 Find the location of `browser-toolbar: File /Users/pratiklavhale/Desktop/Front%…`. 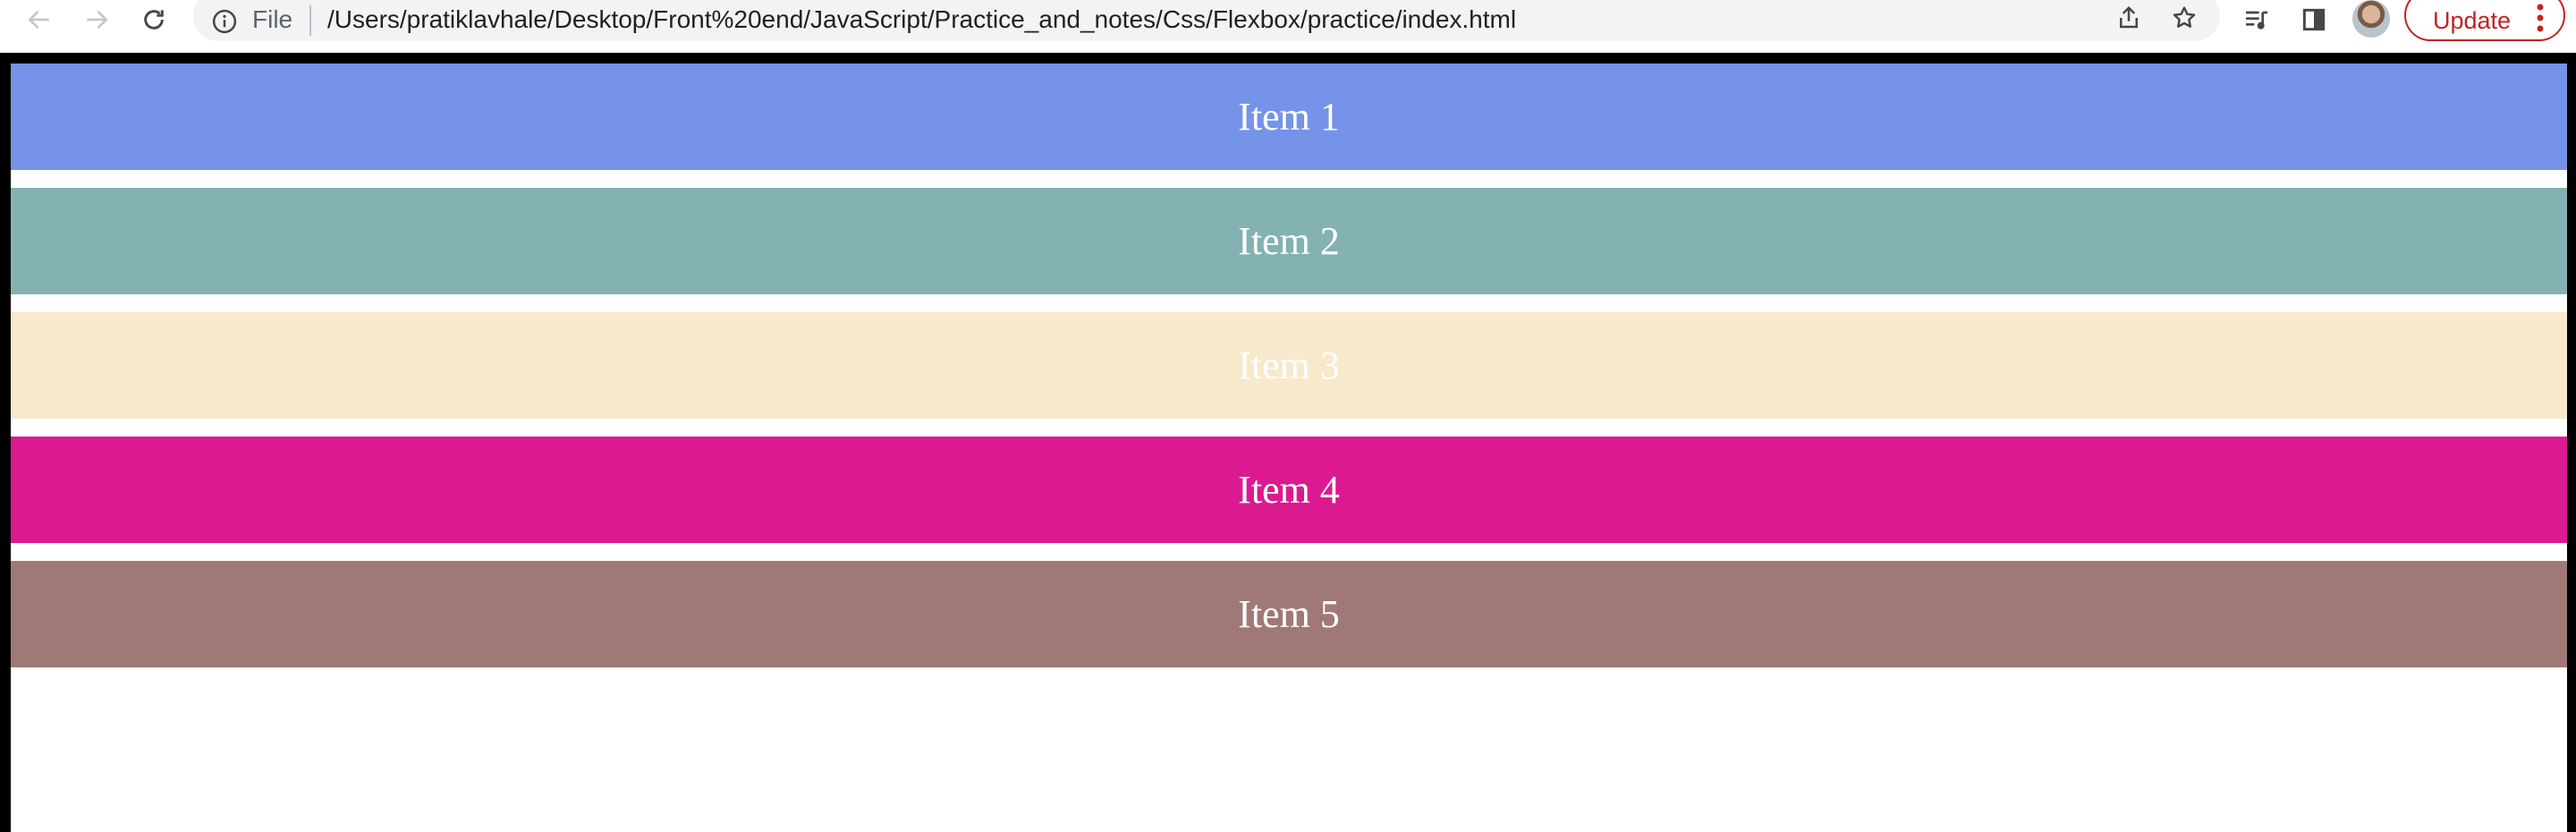

browser-toolbar: File /Users/pratiklavhale/Desktop/Front%… is located at coordinates (1288, 26).